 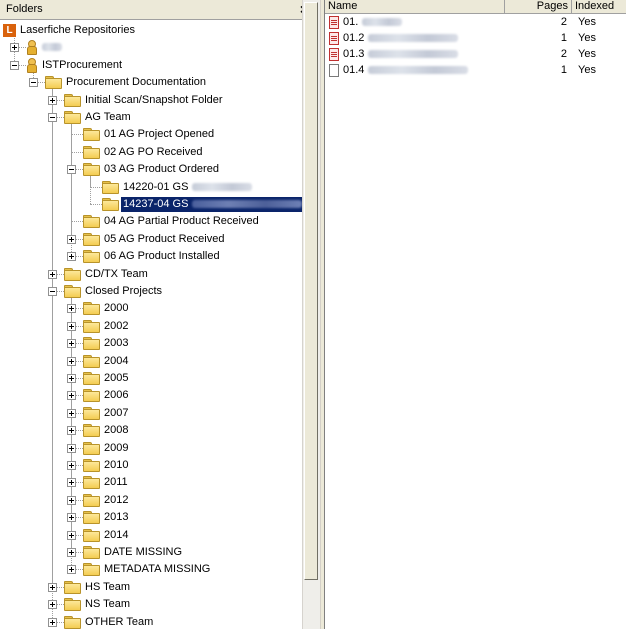 What do you see at coordinates (151, 256) in the screenshot?
I see `tree-item-06-ag-product-installed: 06 AG Product Installed` at bounding box center [151, 256].